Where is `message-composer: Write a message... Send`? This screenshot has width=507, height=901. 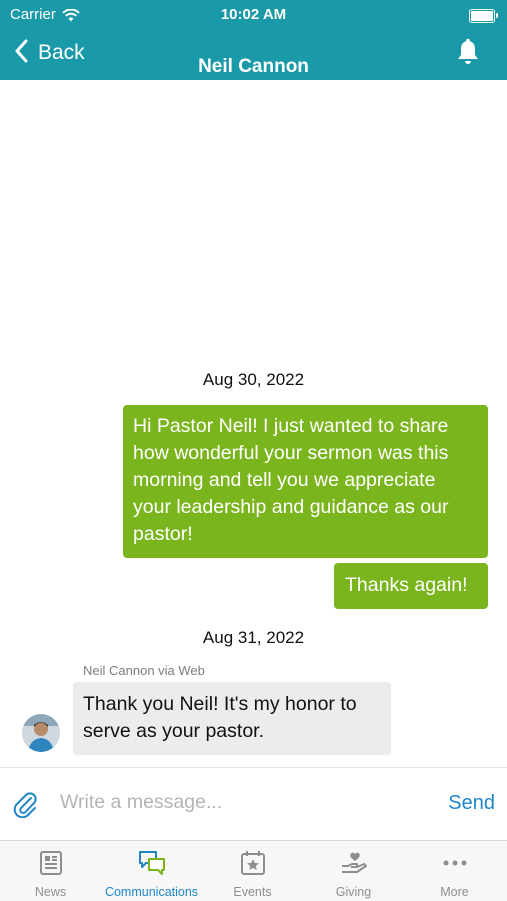
message-composer: Write a message... Send is located at coordinates (253, 804).